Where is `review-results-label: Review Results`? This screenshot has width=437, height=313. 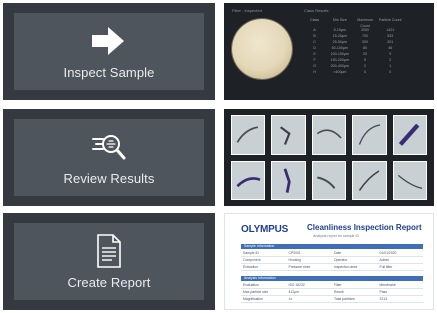 review-results-label: Review Results is located at coordinates (109, 178).